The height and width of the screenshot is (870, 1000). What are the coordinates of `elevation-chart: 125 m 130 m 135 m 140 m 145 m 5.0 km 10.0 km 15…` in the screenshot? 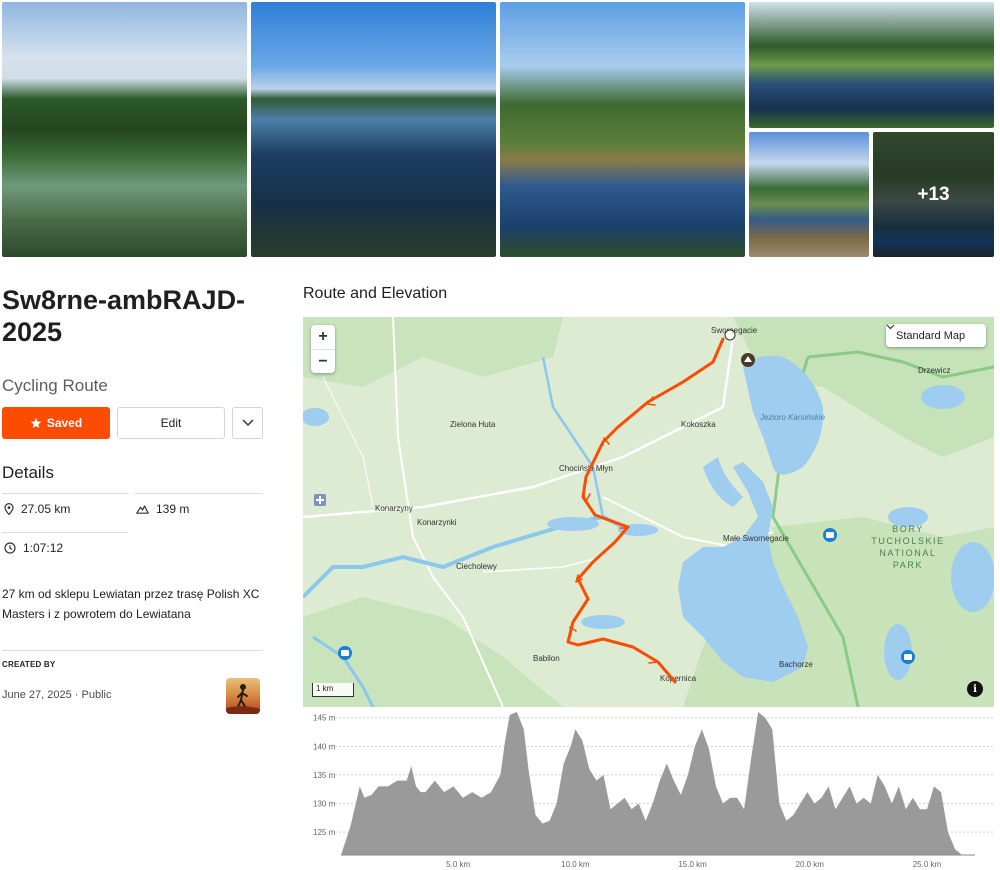 It's located at (648, 791).